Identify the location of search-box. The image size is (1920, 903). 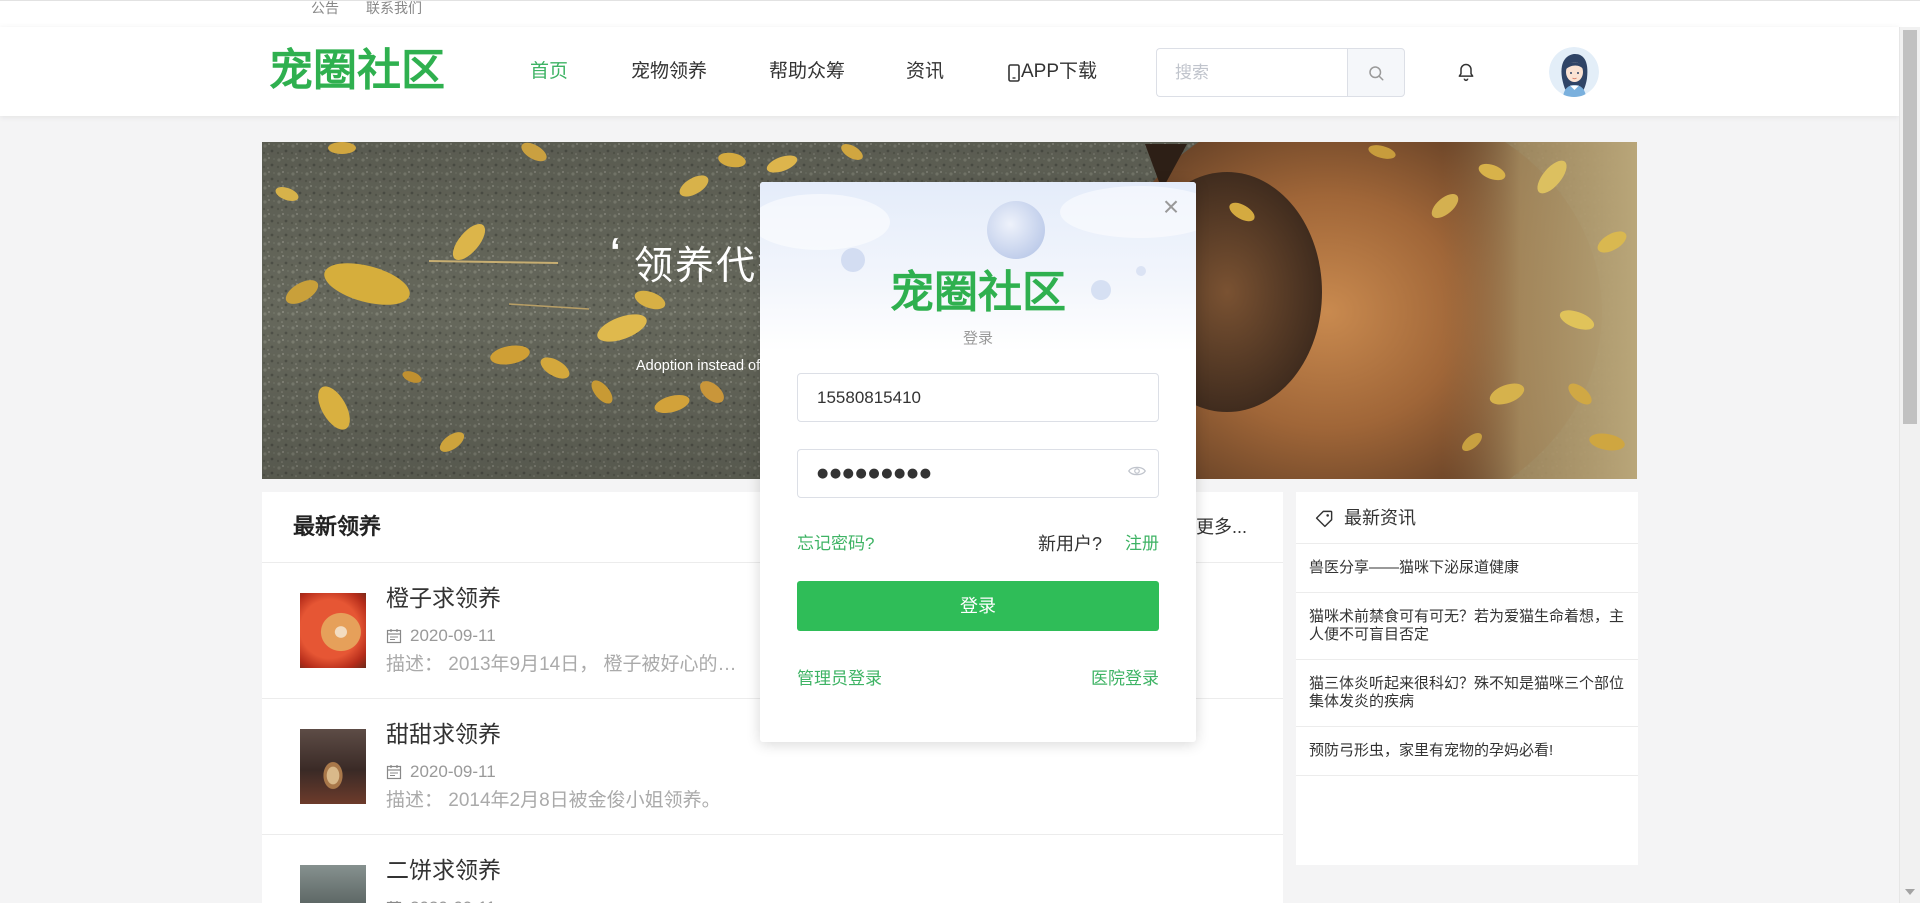
(1280, 72).